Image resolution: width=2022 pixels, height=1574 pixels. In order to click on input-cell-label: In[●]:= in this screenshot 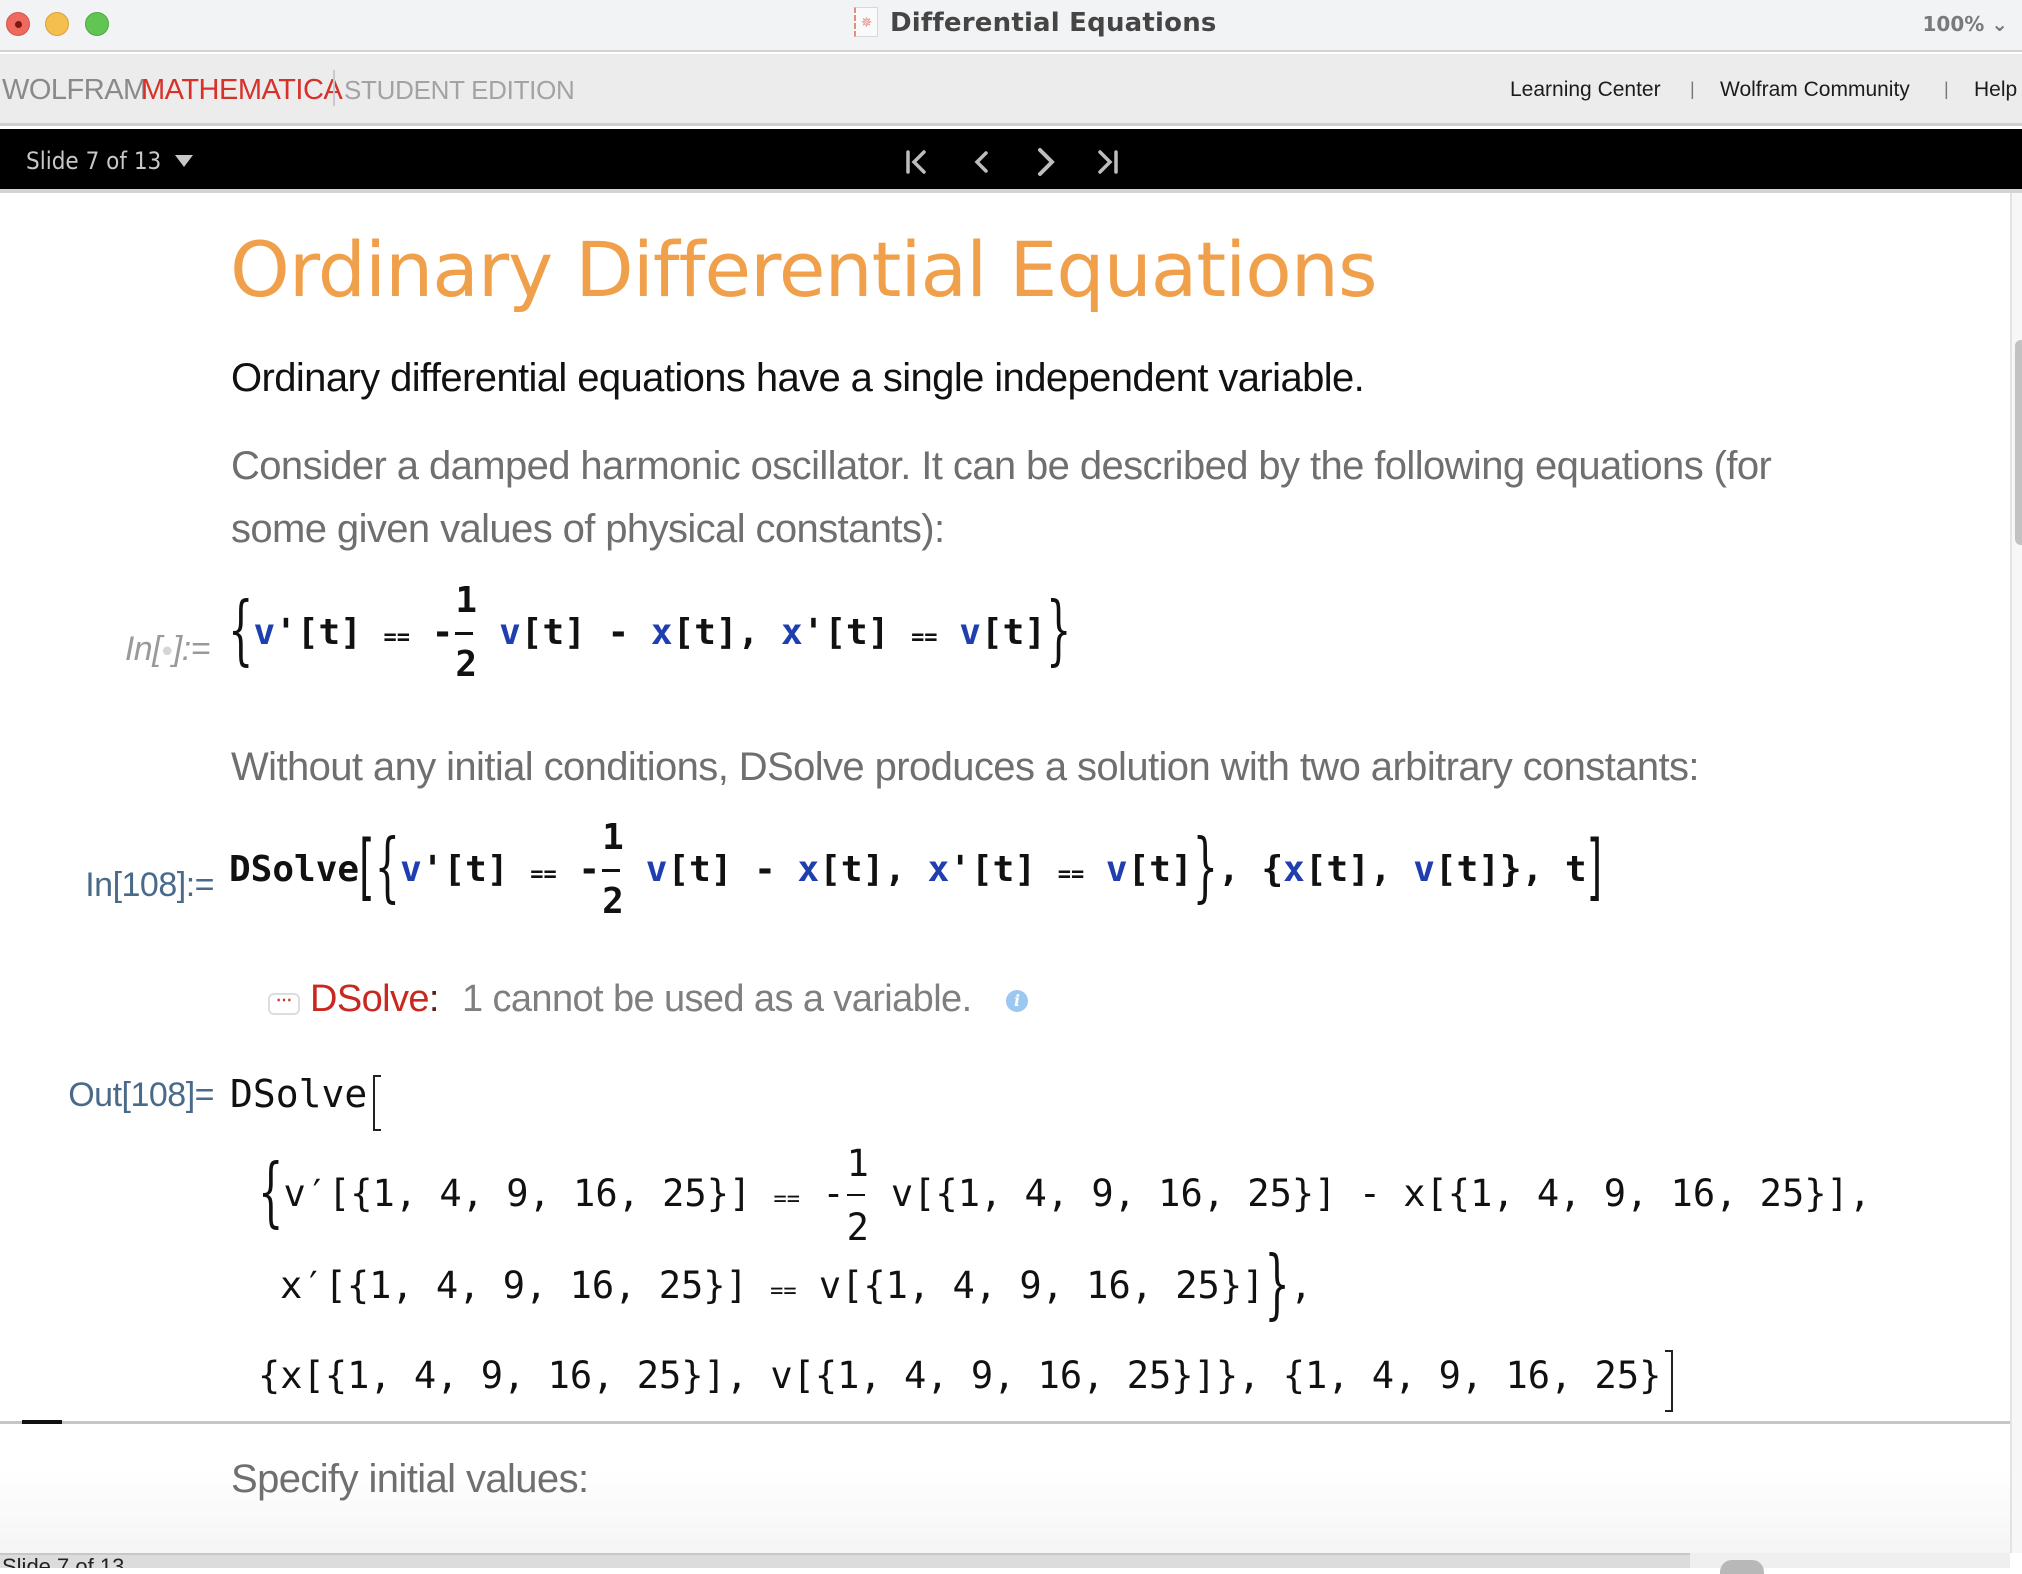, I will do `click(167, 649)`.